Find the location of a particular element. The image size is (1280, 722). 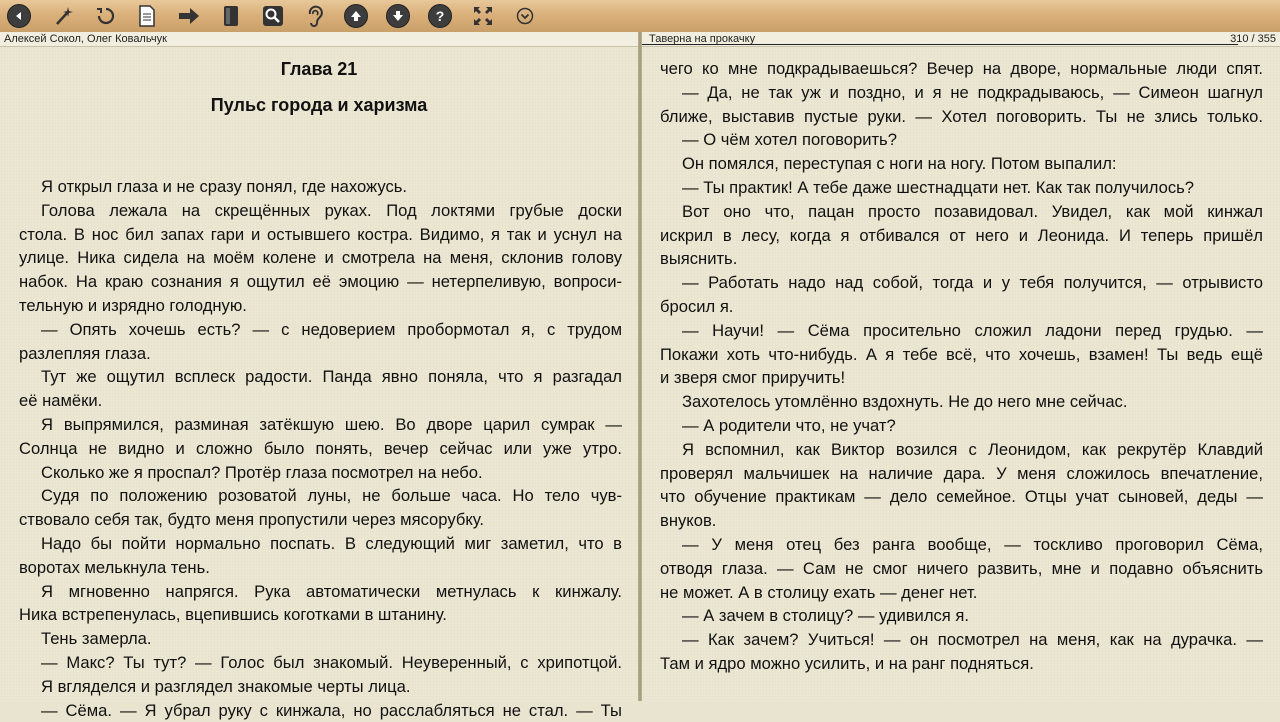

back-icon is located at coordinates (19, 16).